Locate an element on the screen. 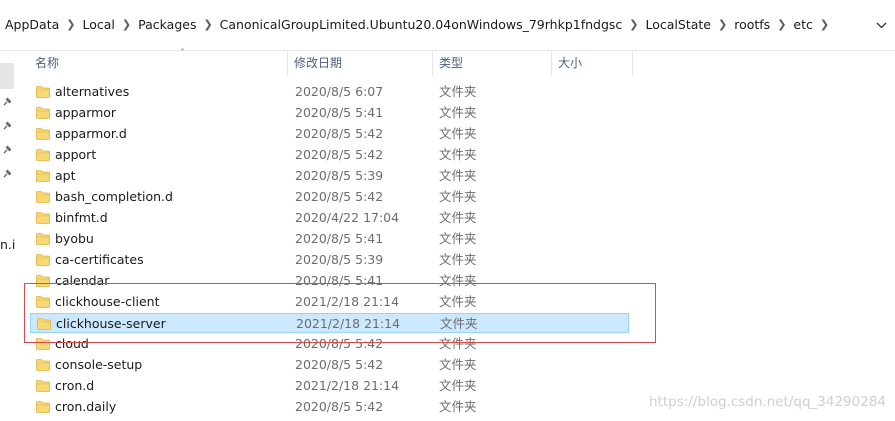 The height and width of the screenshot is (421, 895). navigation-pane: n.i is located at coordinates (9, 236).